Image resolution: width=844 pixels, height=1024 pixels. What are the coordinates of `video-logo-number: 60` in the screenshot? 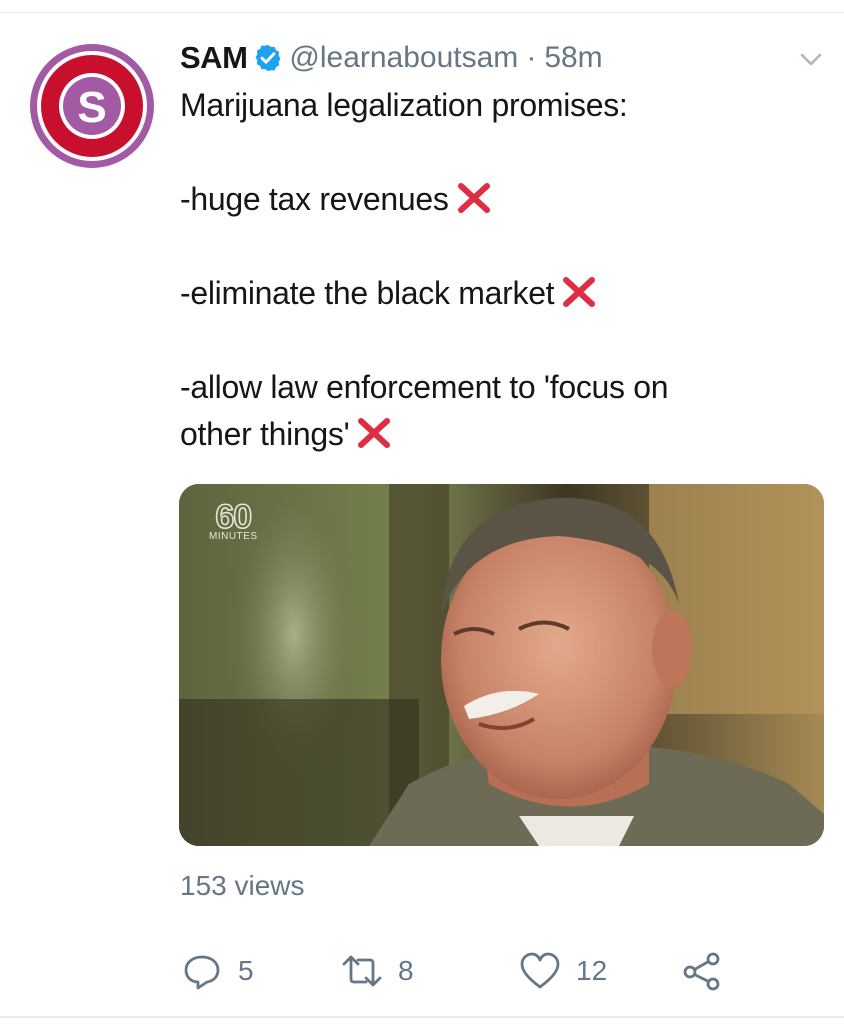 It's located at (234, 517).